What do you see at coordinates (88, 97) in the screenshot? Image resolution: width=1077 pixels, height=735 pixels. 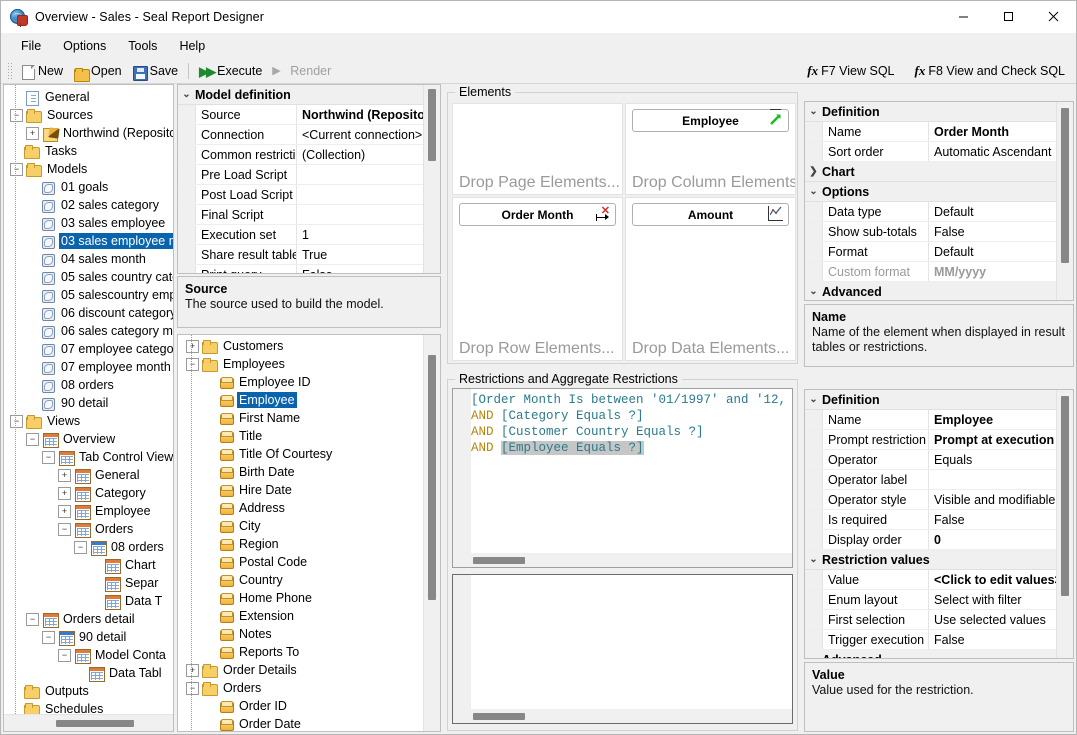 I see `tree-item: General` at bounding box center [88, 97].